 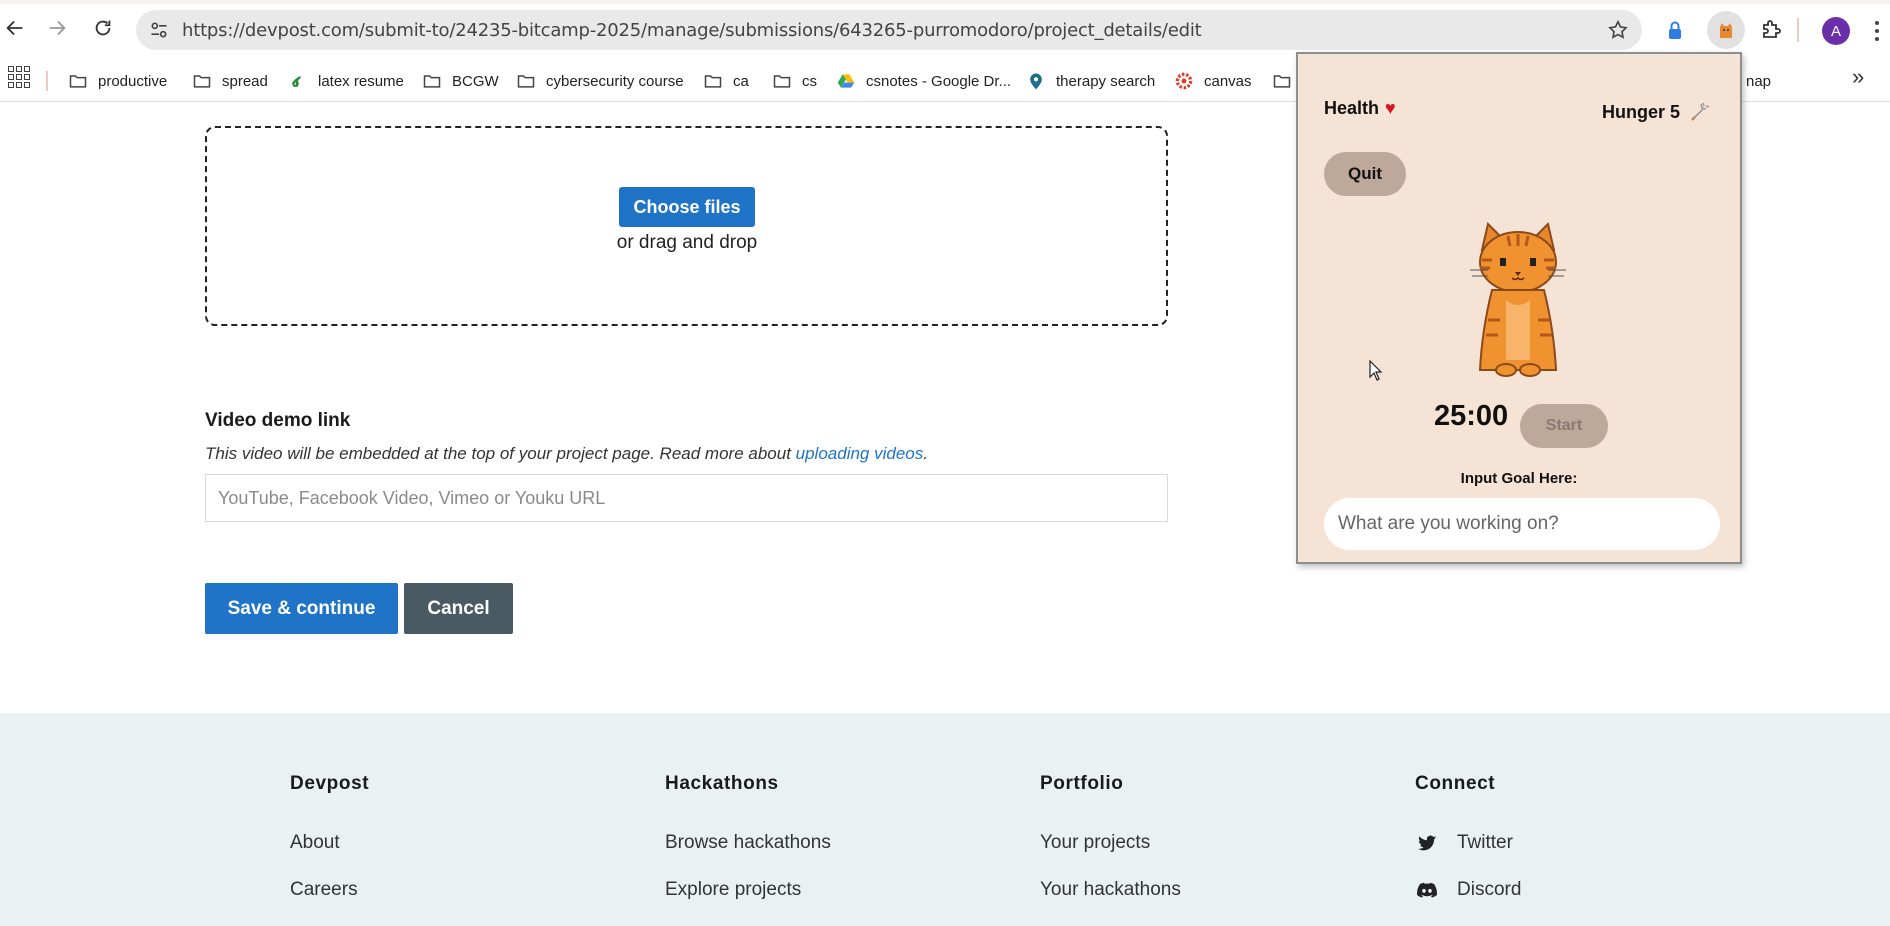 What do you see at coordinates (1110, 889) in the screenshot?
I see `footer-link-your-hackathons: Your hackathons` at bounding box center [1110, 889].